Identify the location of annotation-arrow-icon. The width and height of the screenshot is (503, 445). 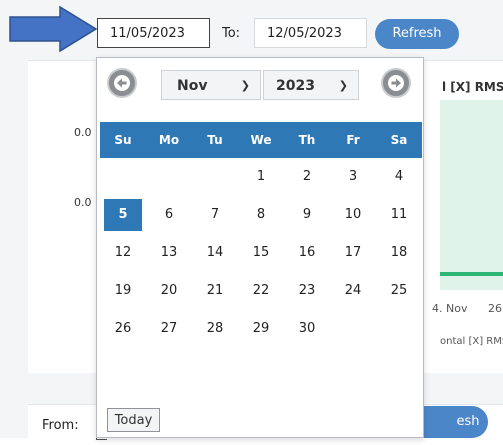
(53, 29).